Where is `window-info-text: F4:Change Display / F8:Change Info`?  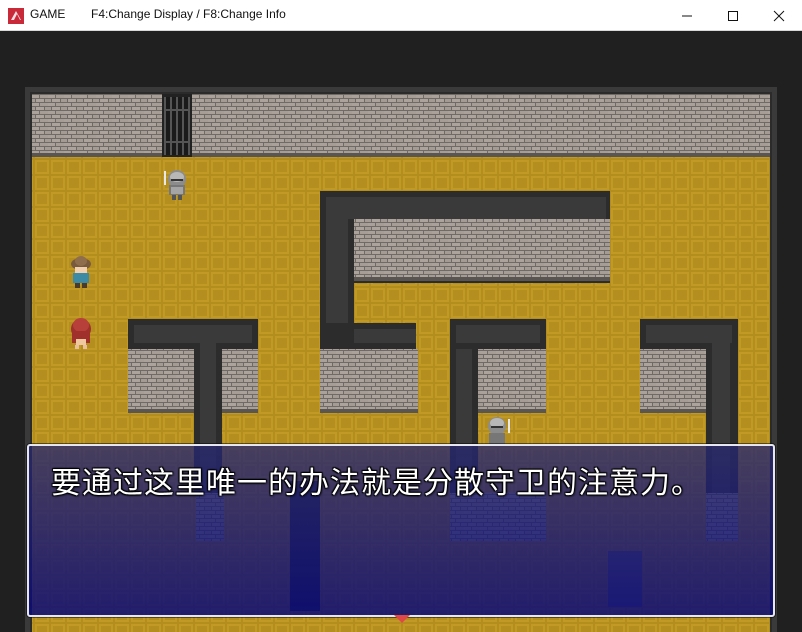
window-info-text: F4:Change Display / F8:Change Info is located at coordinates (188, 14).